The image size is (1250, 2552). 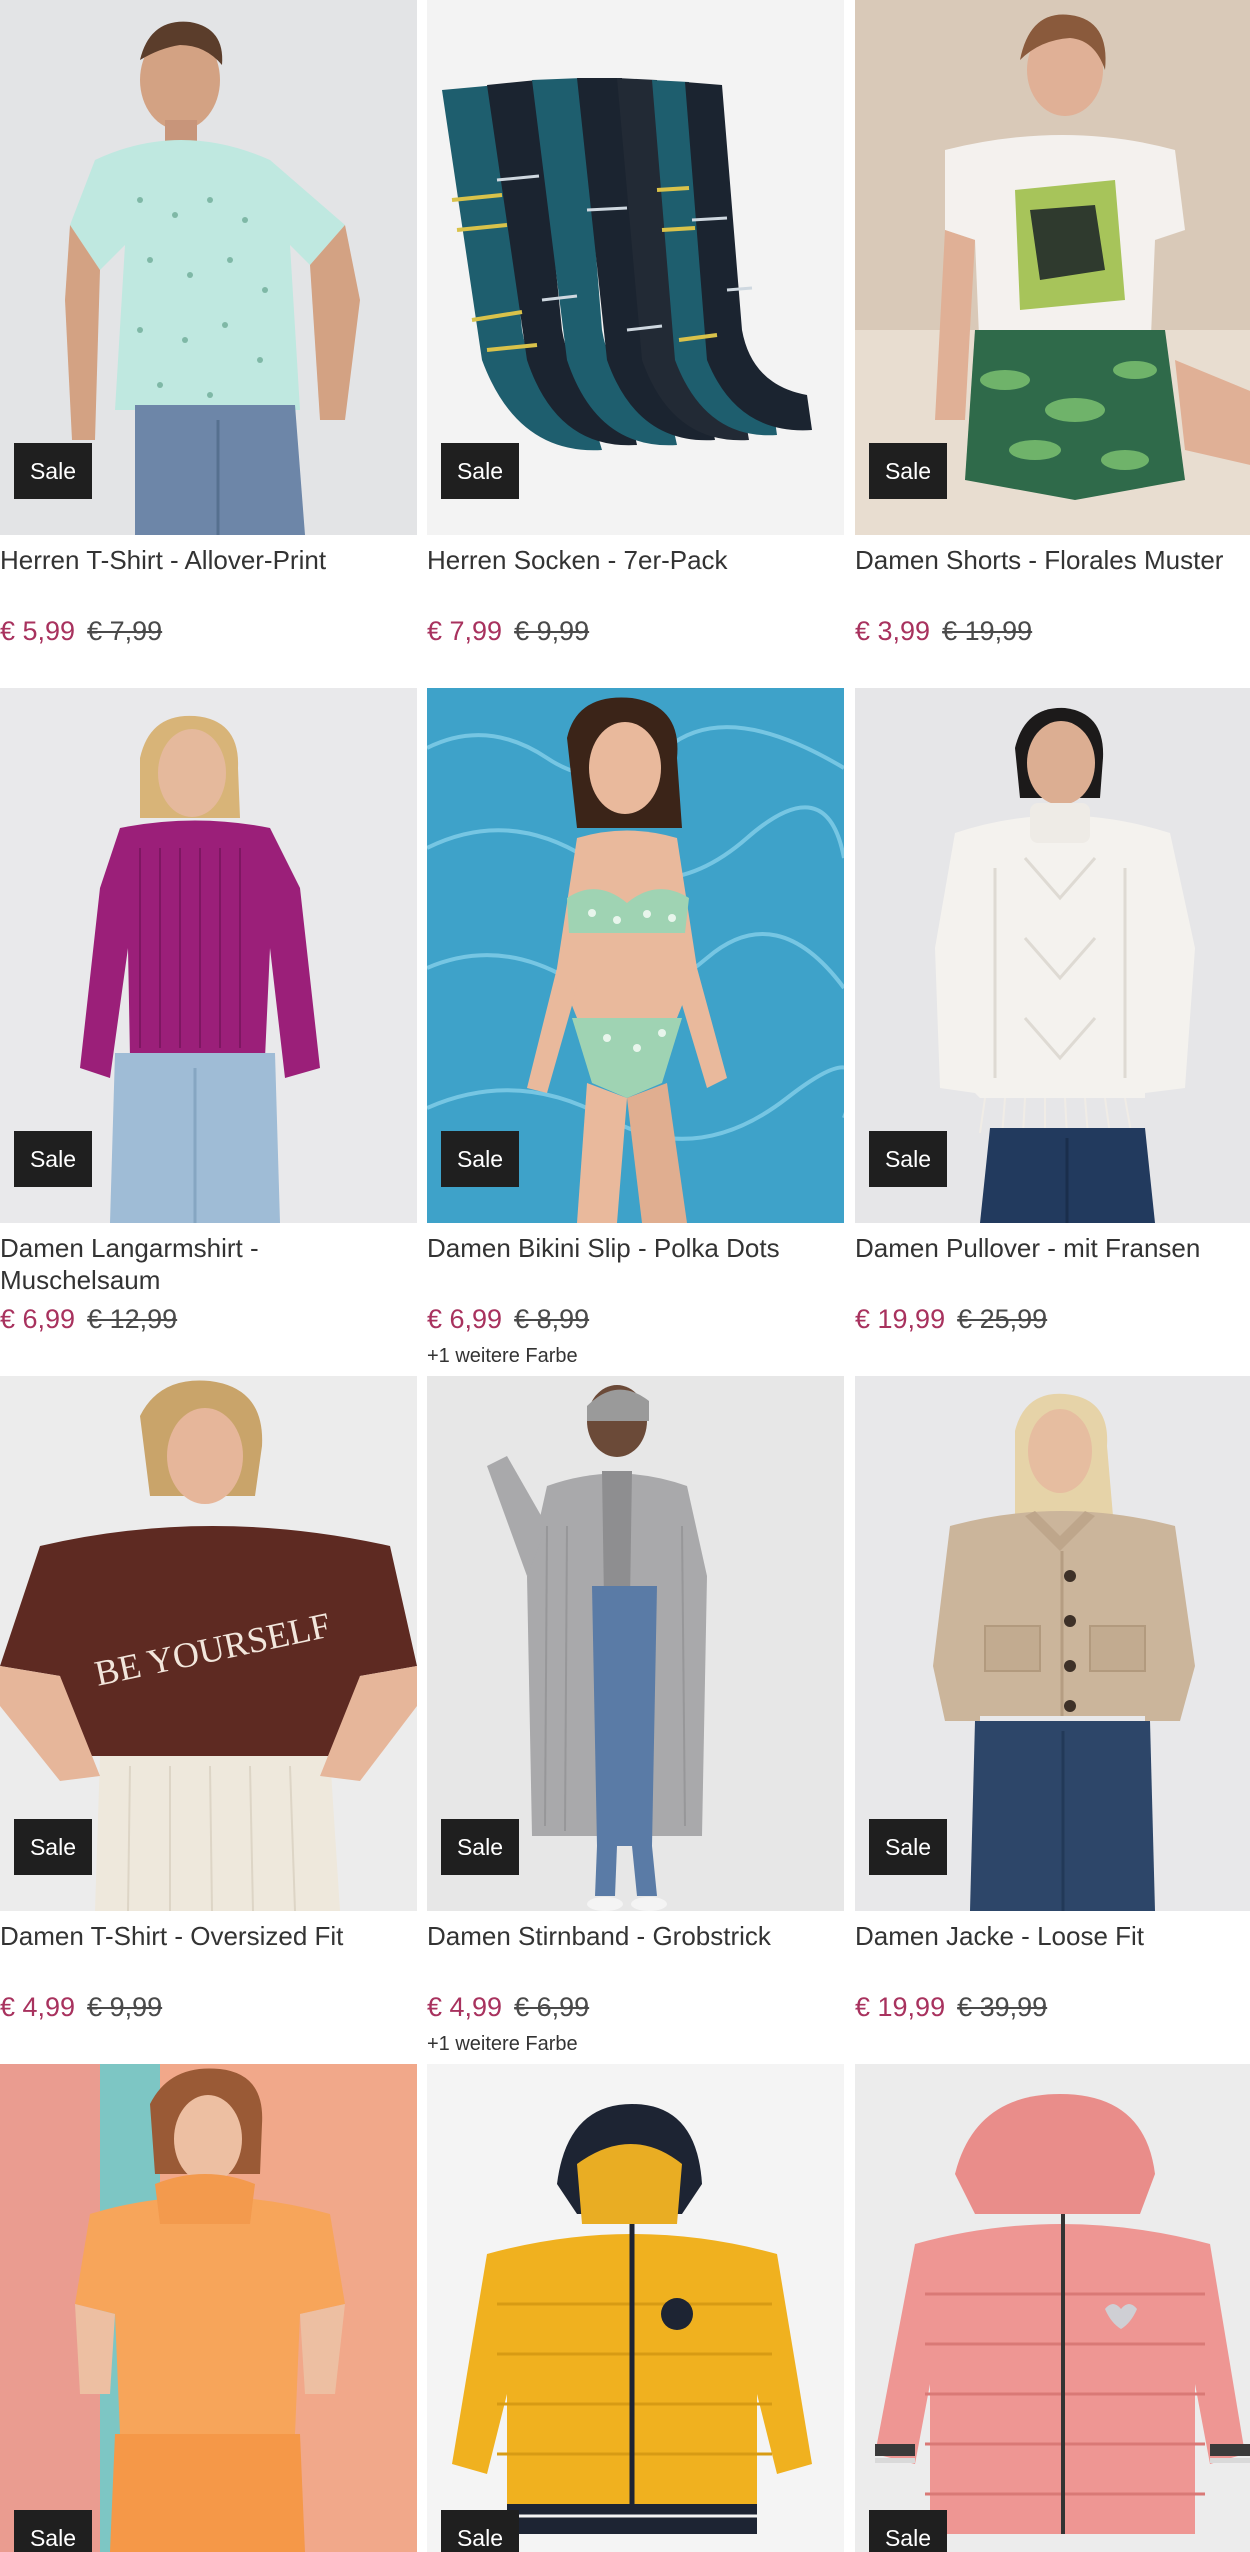 I want to click on original-price: € 8,99, so click(x=552, y=1319).